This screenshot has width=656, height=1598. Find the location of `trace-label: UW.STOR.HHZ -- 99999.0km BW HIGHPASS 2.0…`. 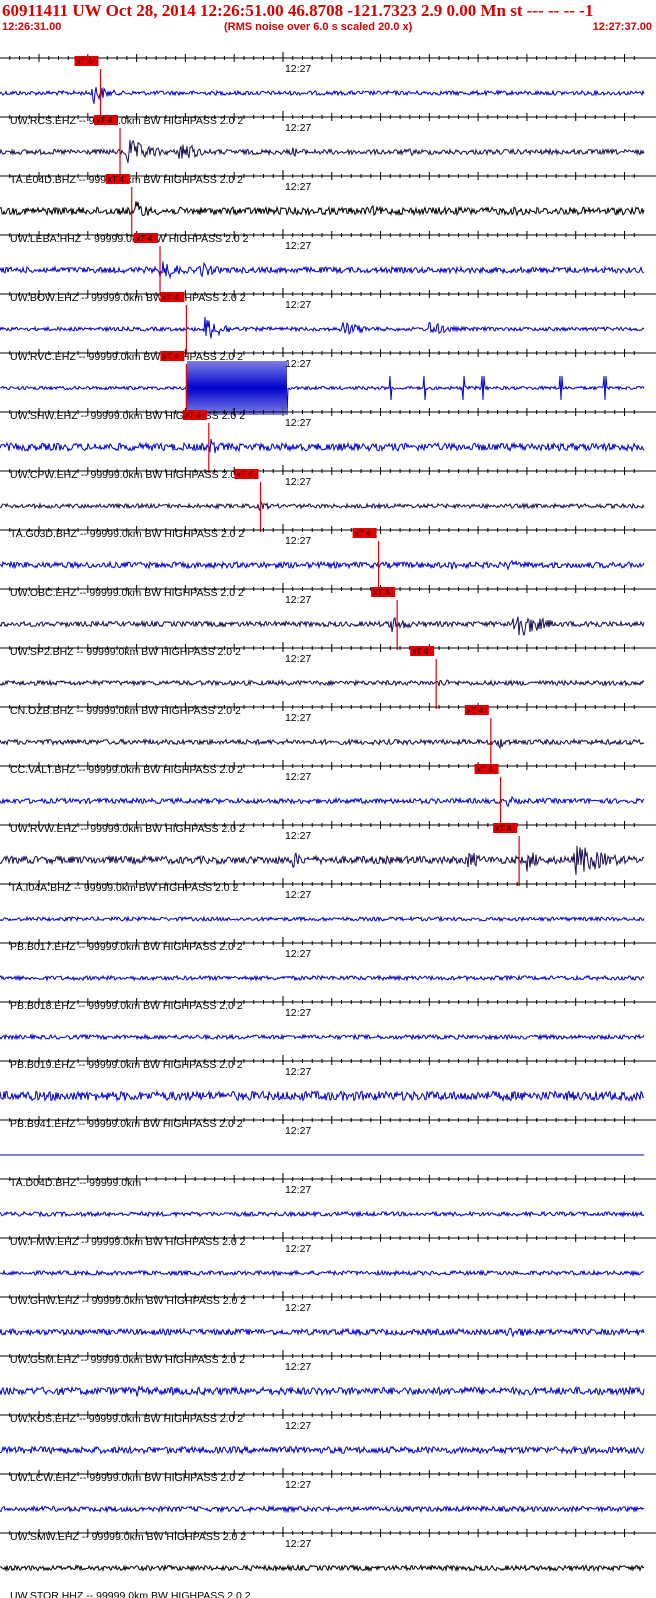

trace-label: UW.STOR.HHZ -- 99999.0km BW HIGHPASS 2.0… is located at coordinates (130, 1594).